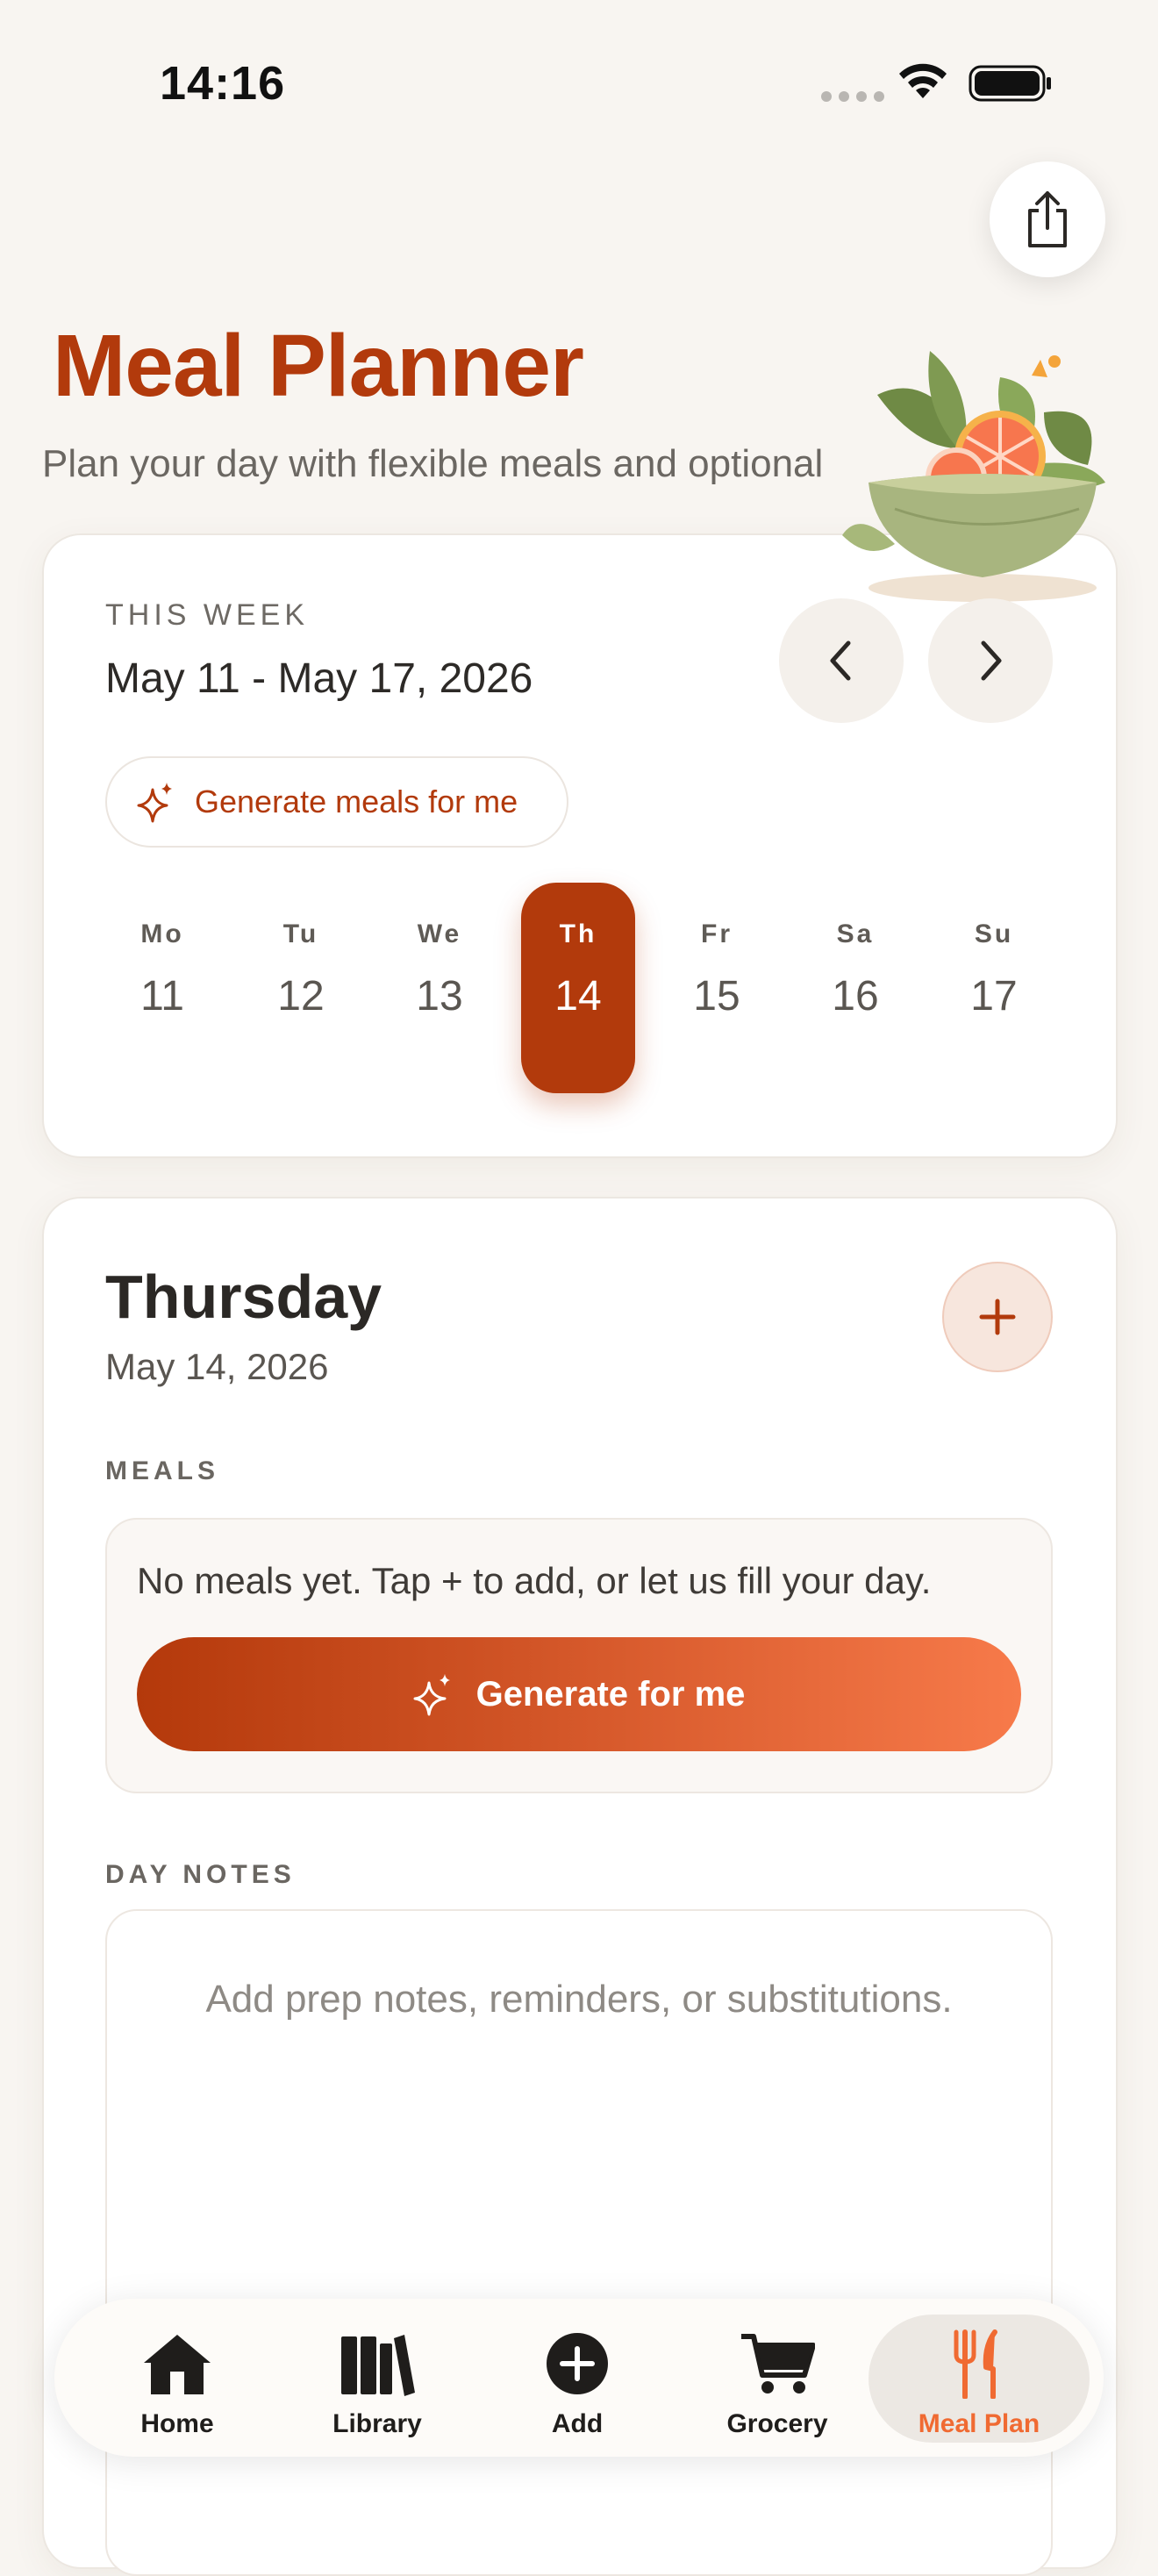 This screenshot has width=1158, height=2576. What do you see at coordinates (717, 996) in the screenshot?
I see `day-number: 15` at bounding box center [717, 996].